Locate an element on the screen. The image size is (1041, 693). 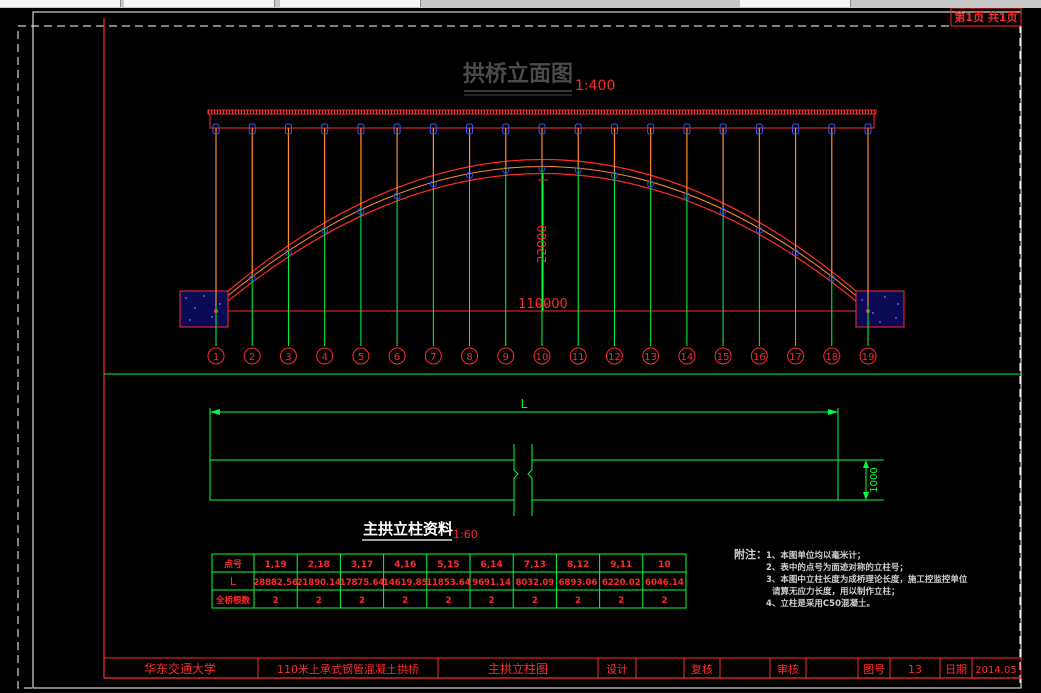
detail-height-label: 1000 is located at coordinates (874, 479).